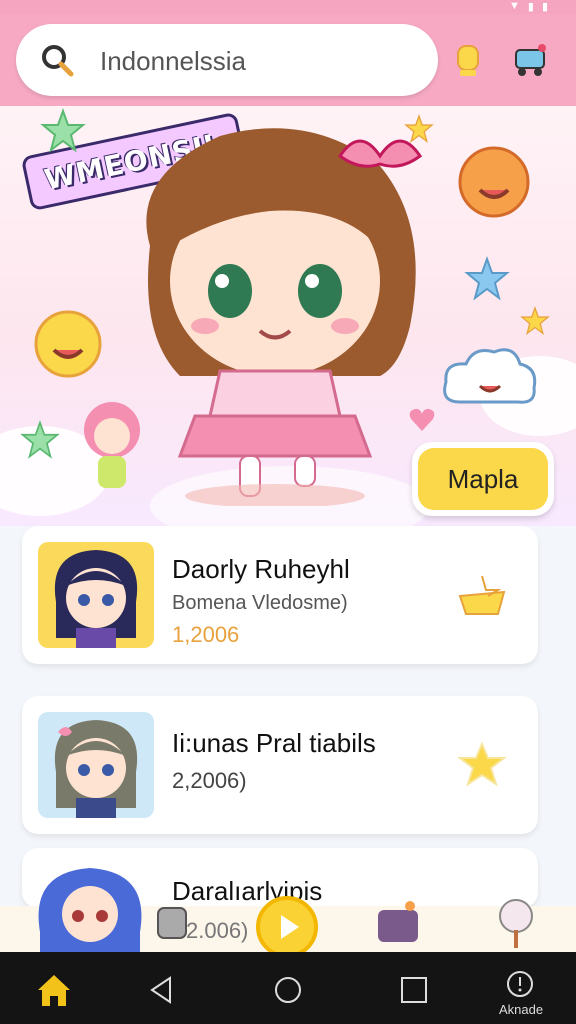 This screenshot has width=576, height=1024. Describe the element at coordinates (288, 7) in the screenshot. I see `status-bar: ▼ ▮ ▮` at that location.